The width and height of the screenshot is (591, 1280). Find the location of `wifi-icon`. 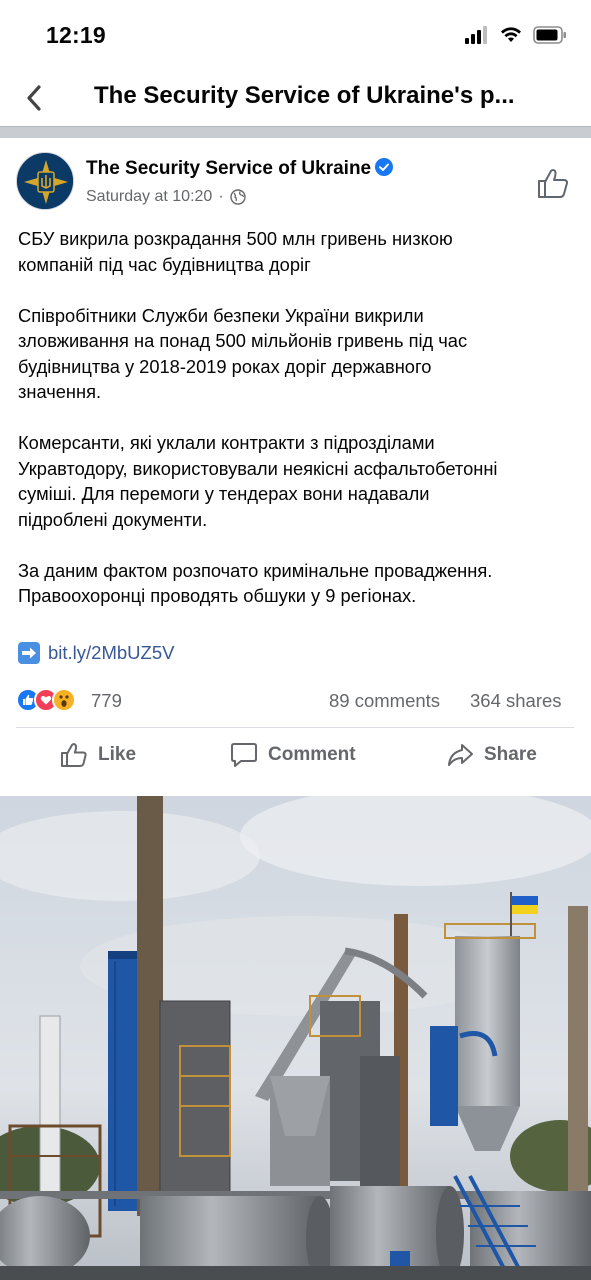

wifi-icon is located at coordinates (511, 34).